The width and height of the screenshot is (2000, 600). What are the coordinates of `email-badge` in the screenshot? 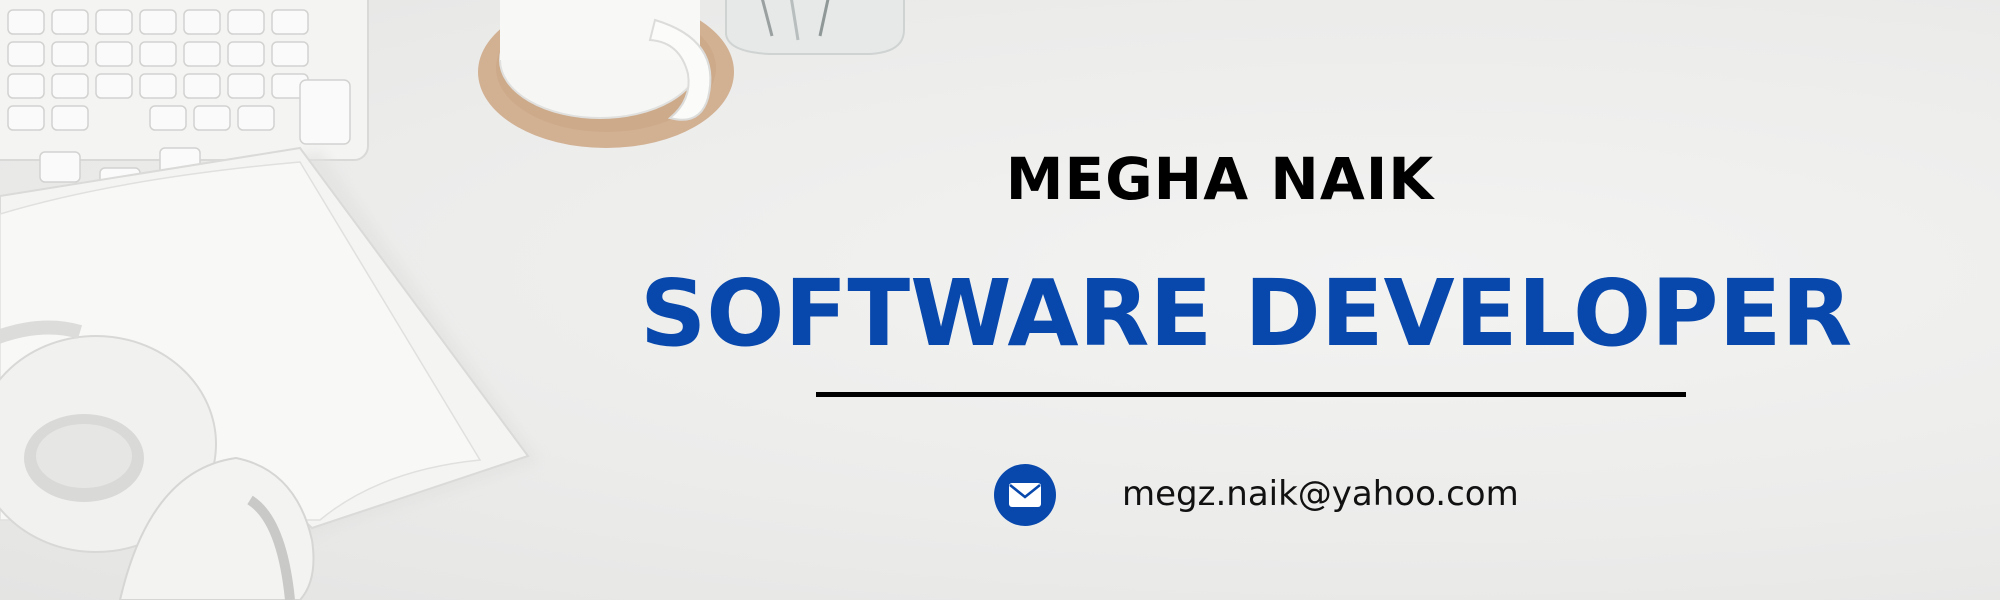 It's located at (1025, 495).